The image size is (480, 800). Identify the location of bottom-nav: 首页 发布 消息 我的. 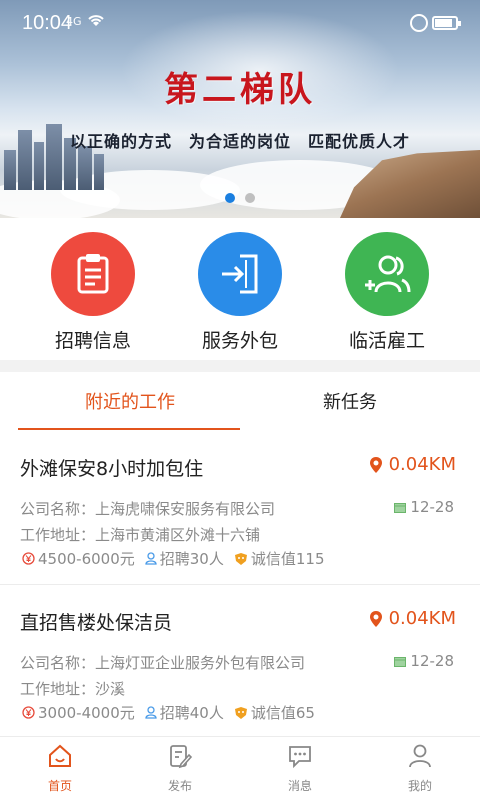
(240, 768).